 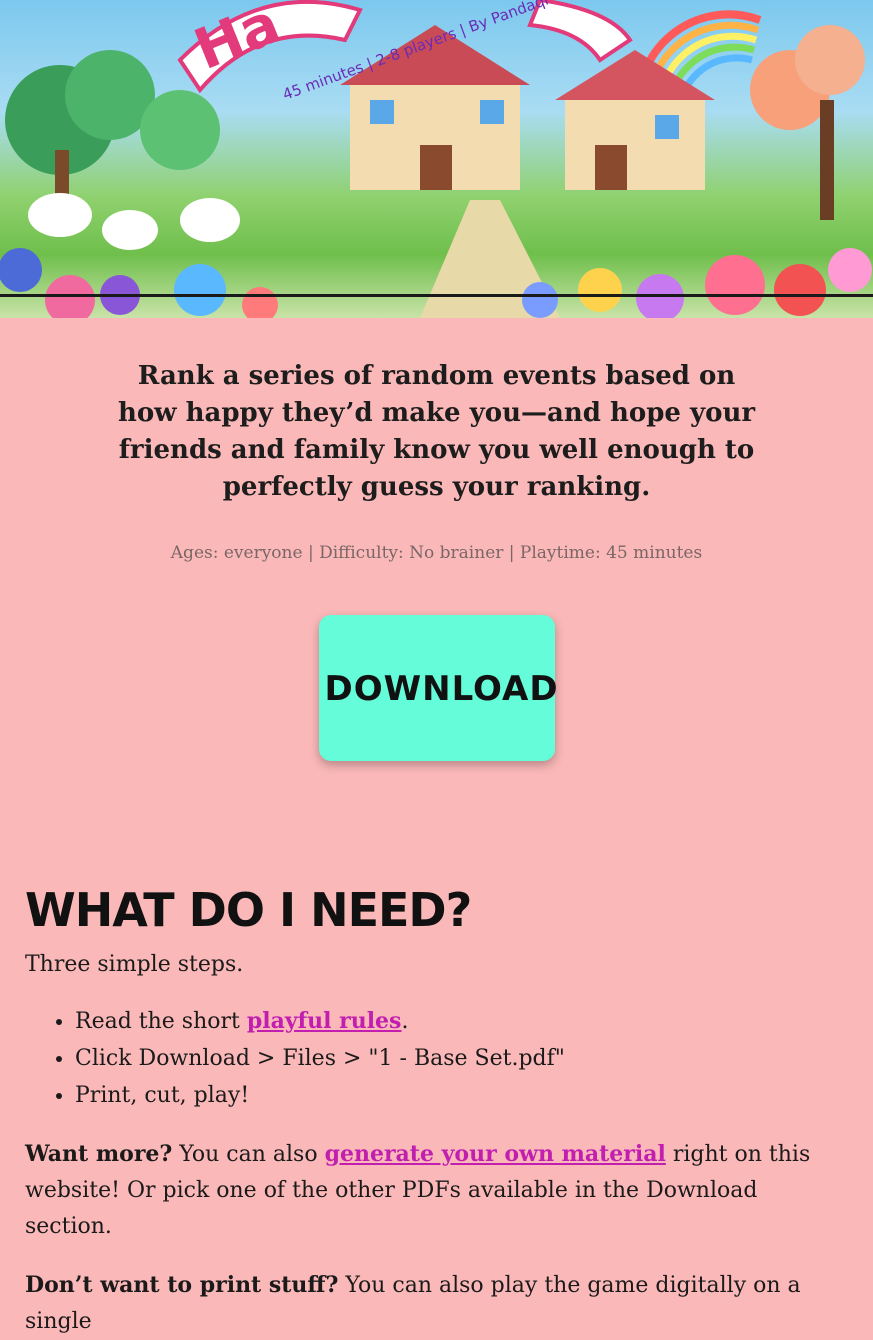 I want to click on list-item: Print, cut, play!, so click(x=461, y=1095).